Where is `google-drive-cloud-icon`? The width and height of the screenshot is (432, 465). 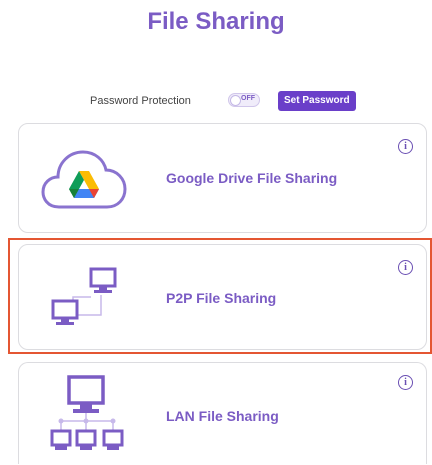 google-drive-cloud-icon is located at coordinates (84, 179).